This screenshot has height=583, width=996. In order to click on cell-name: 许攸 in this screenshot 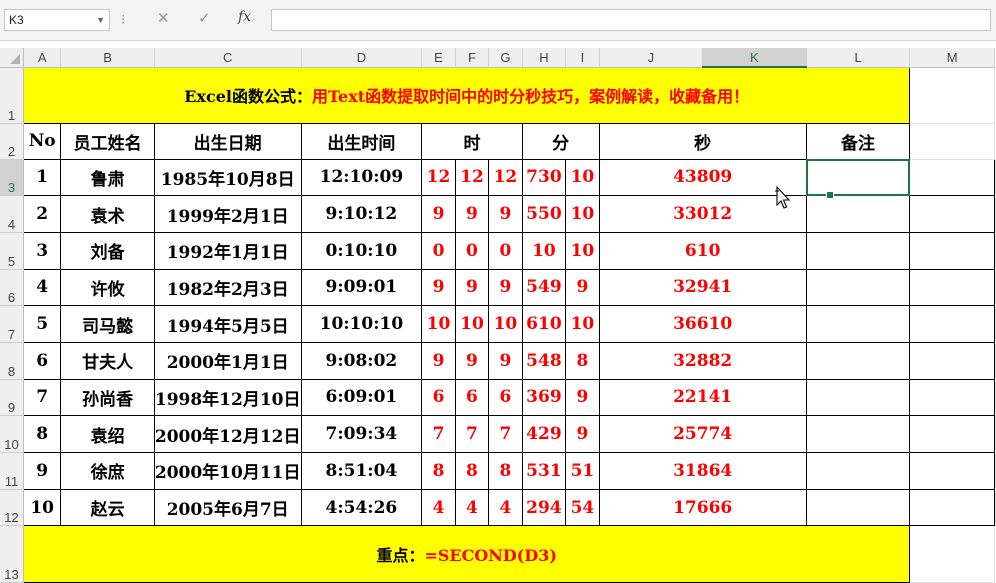, I will do `click(107, 287)`.